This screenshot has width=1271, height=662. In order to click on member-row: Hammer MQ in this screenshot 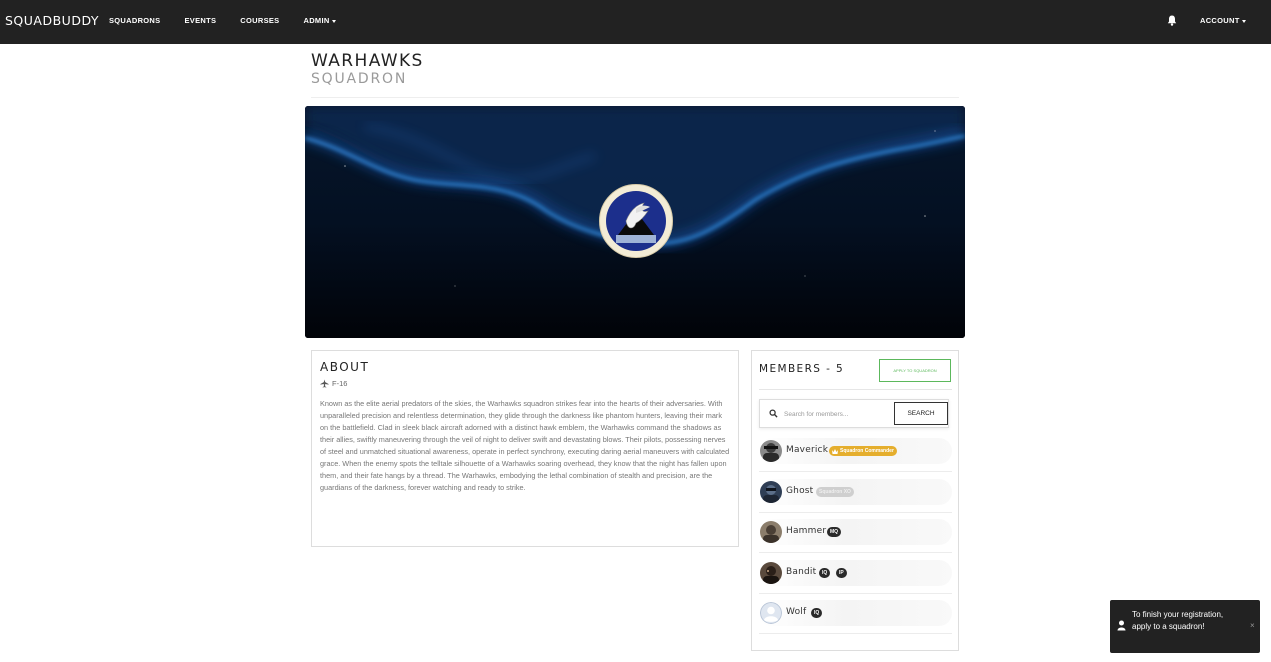, I will do `click(855, 532)`.